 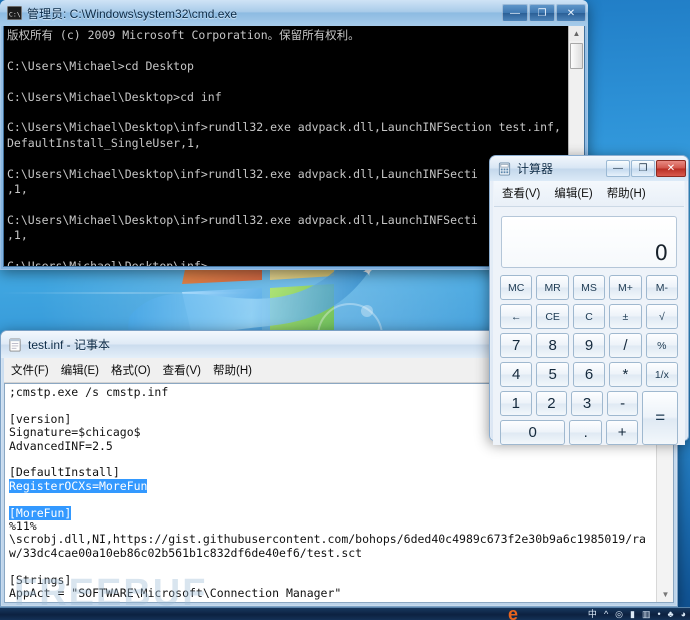 I want to click on calc-key-mc: MC, so click(x=516, y=287).